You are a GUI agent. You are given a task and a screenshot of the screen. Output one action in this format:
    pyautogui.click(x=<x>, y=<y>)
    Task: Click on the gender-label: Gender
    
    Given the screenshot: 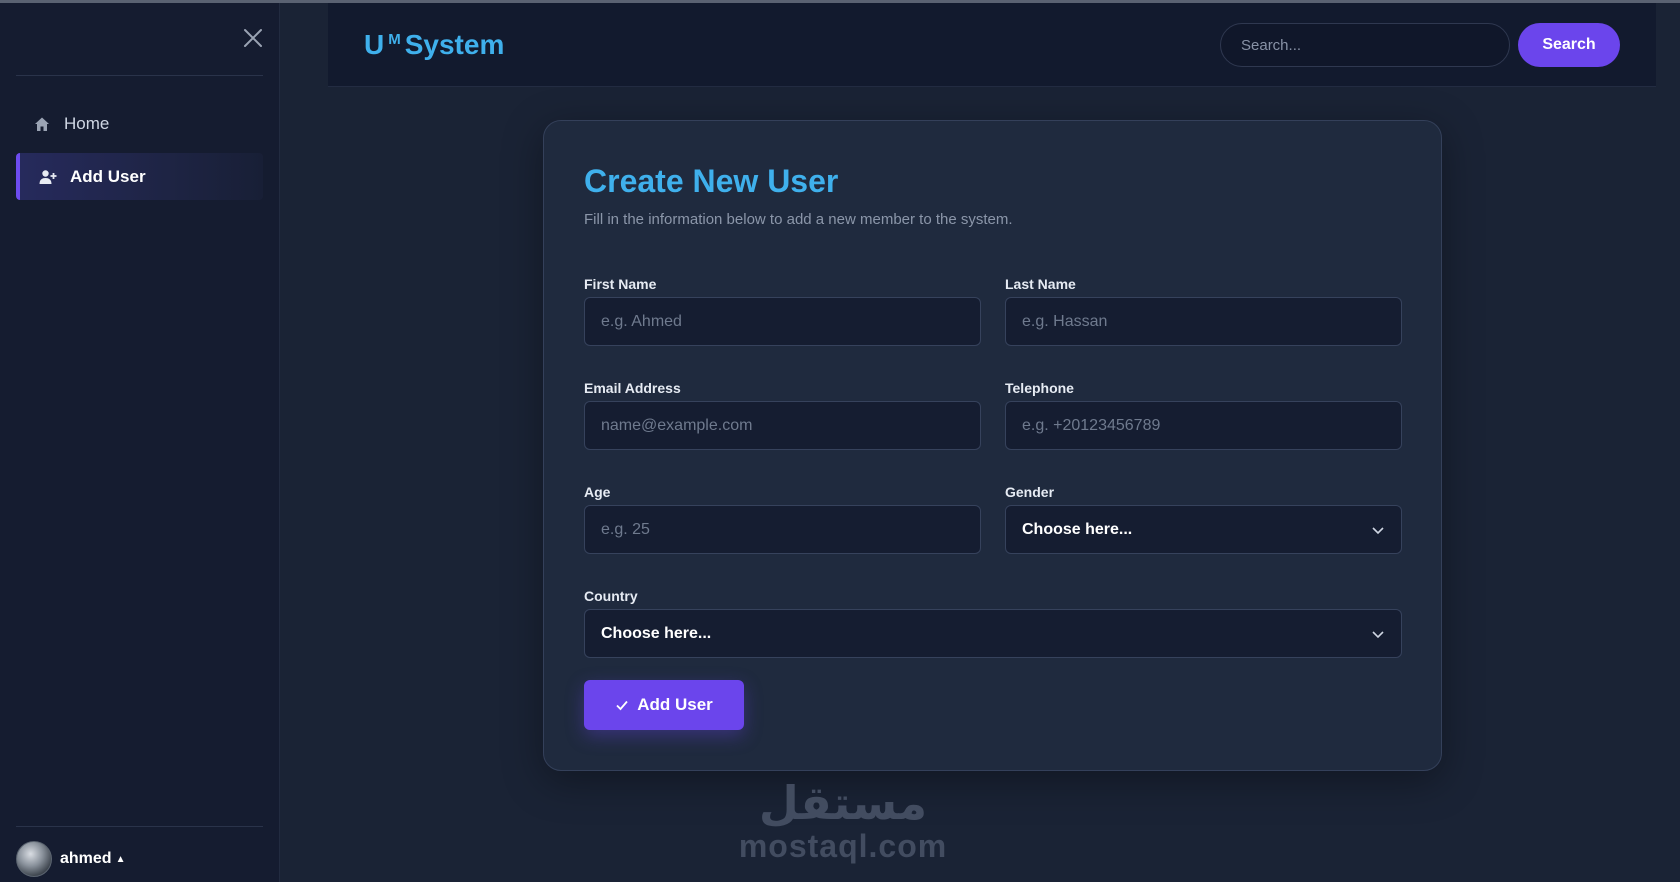 What is the action you would take?
    pyautogui.click(x=1030, y=492)
    